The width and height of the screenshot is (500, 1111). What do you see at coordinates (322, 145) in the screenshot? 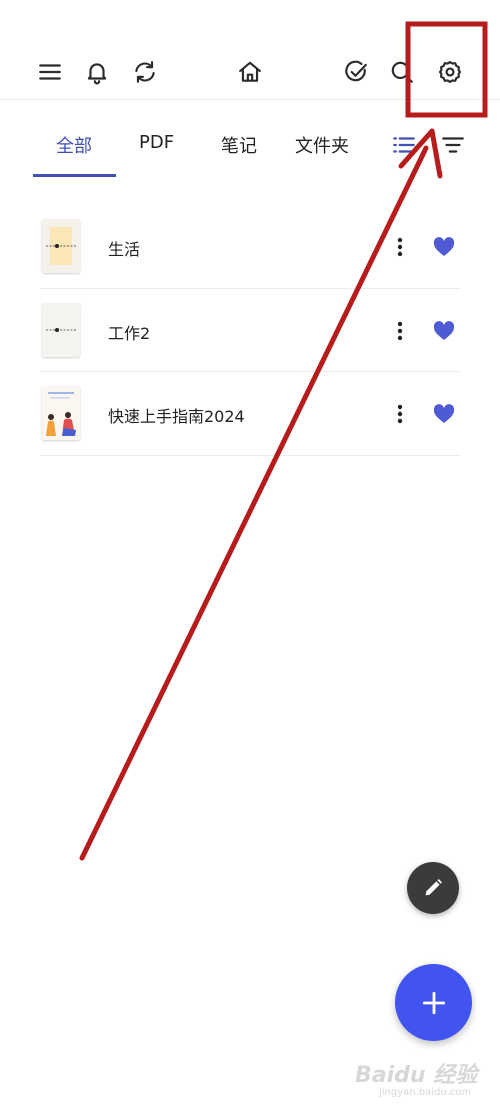
I see `tab-folders: 文件夹` at bounding box center [322, 145].